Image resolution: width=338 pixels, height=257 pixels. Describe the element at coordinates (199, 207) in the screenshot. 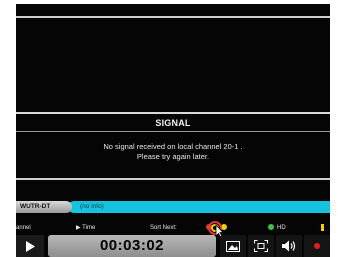

I see `program-info-bar: (no info)` at that location.